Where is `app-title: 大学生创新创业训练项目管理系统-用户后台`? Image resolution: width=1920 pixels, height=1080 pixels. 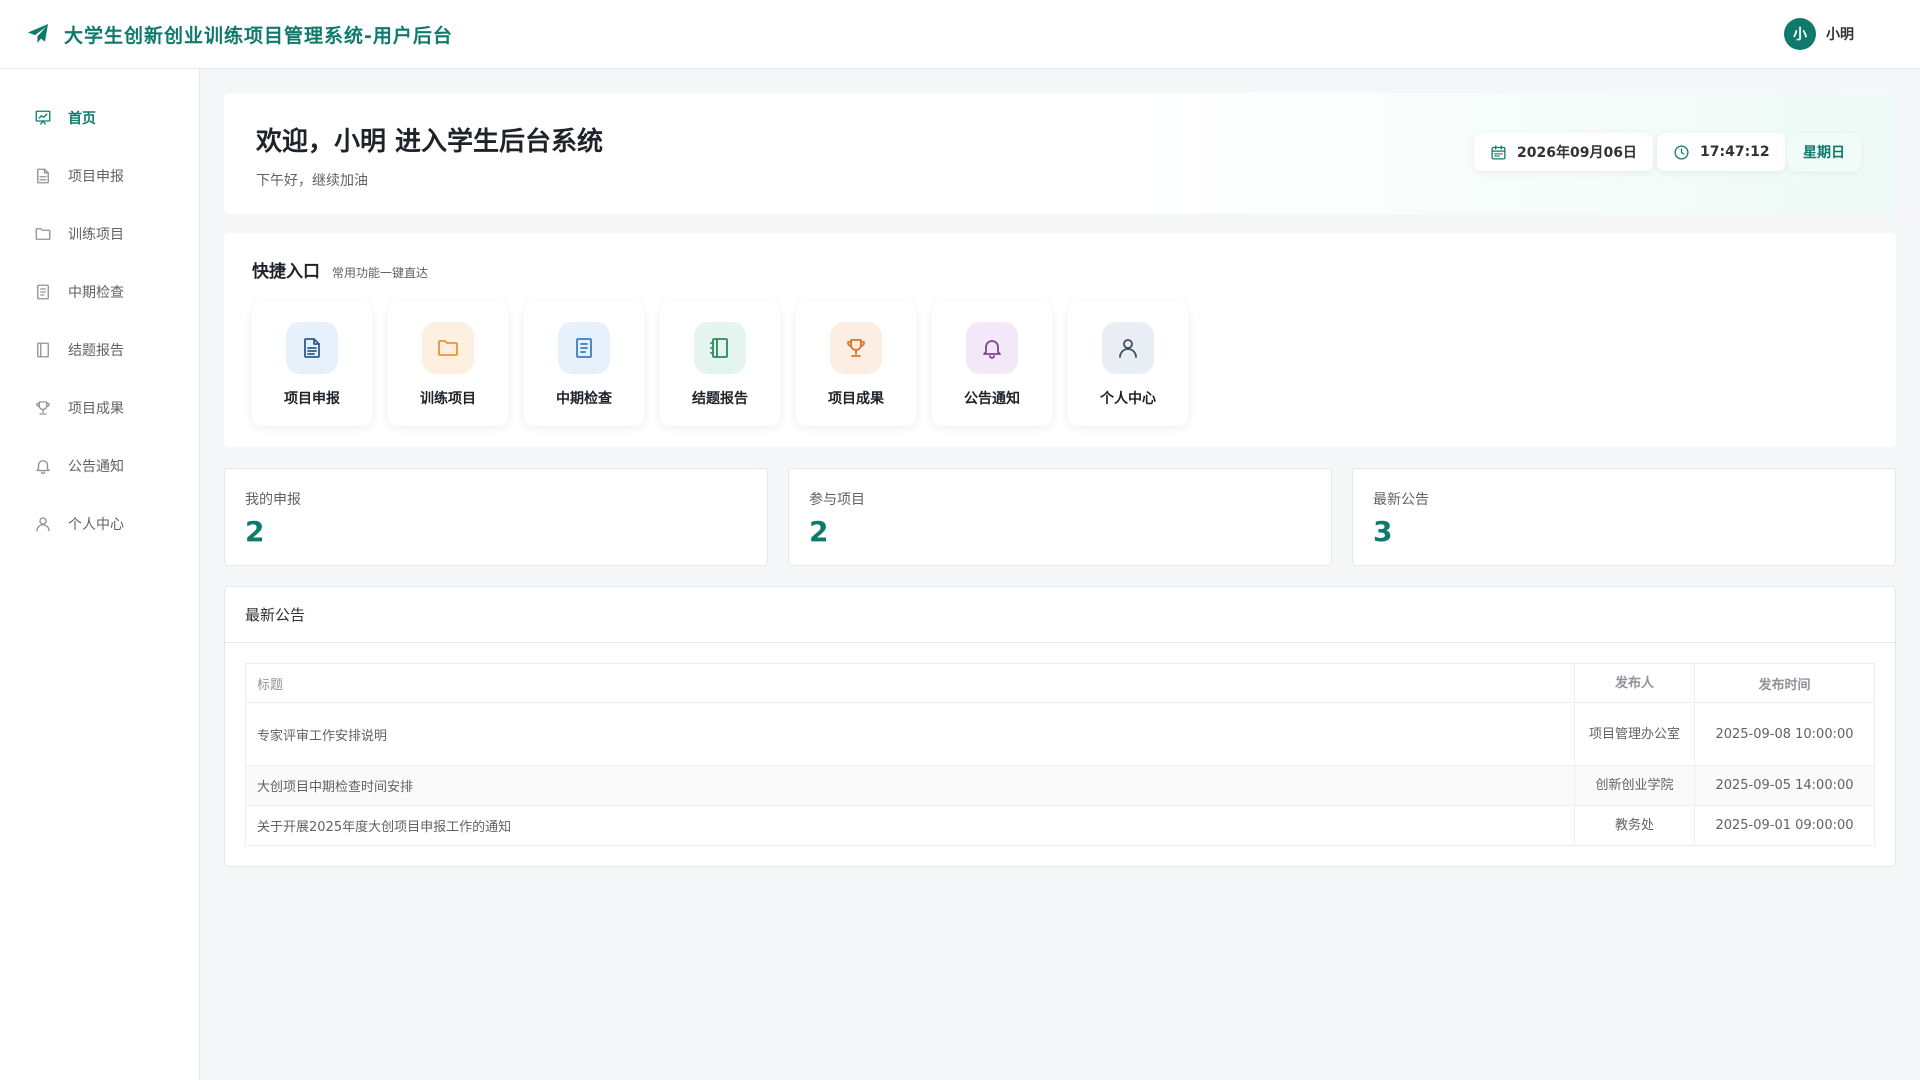
app-title: 大学生创新创业训练项目管理系统-用户后台 is located at coordinates (258, 35).